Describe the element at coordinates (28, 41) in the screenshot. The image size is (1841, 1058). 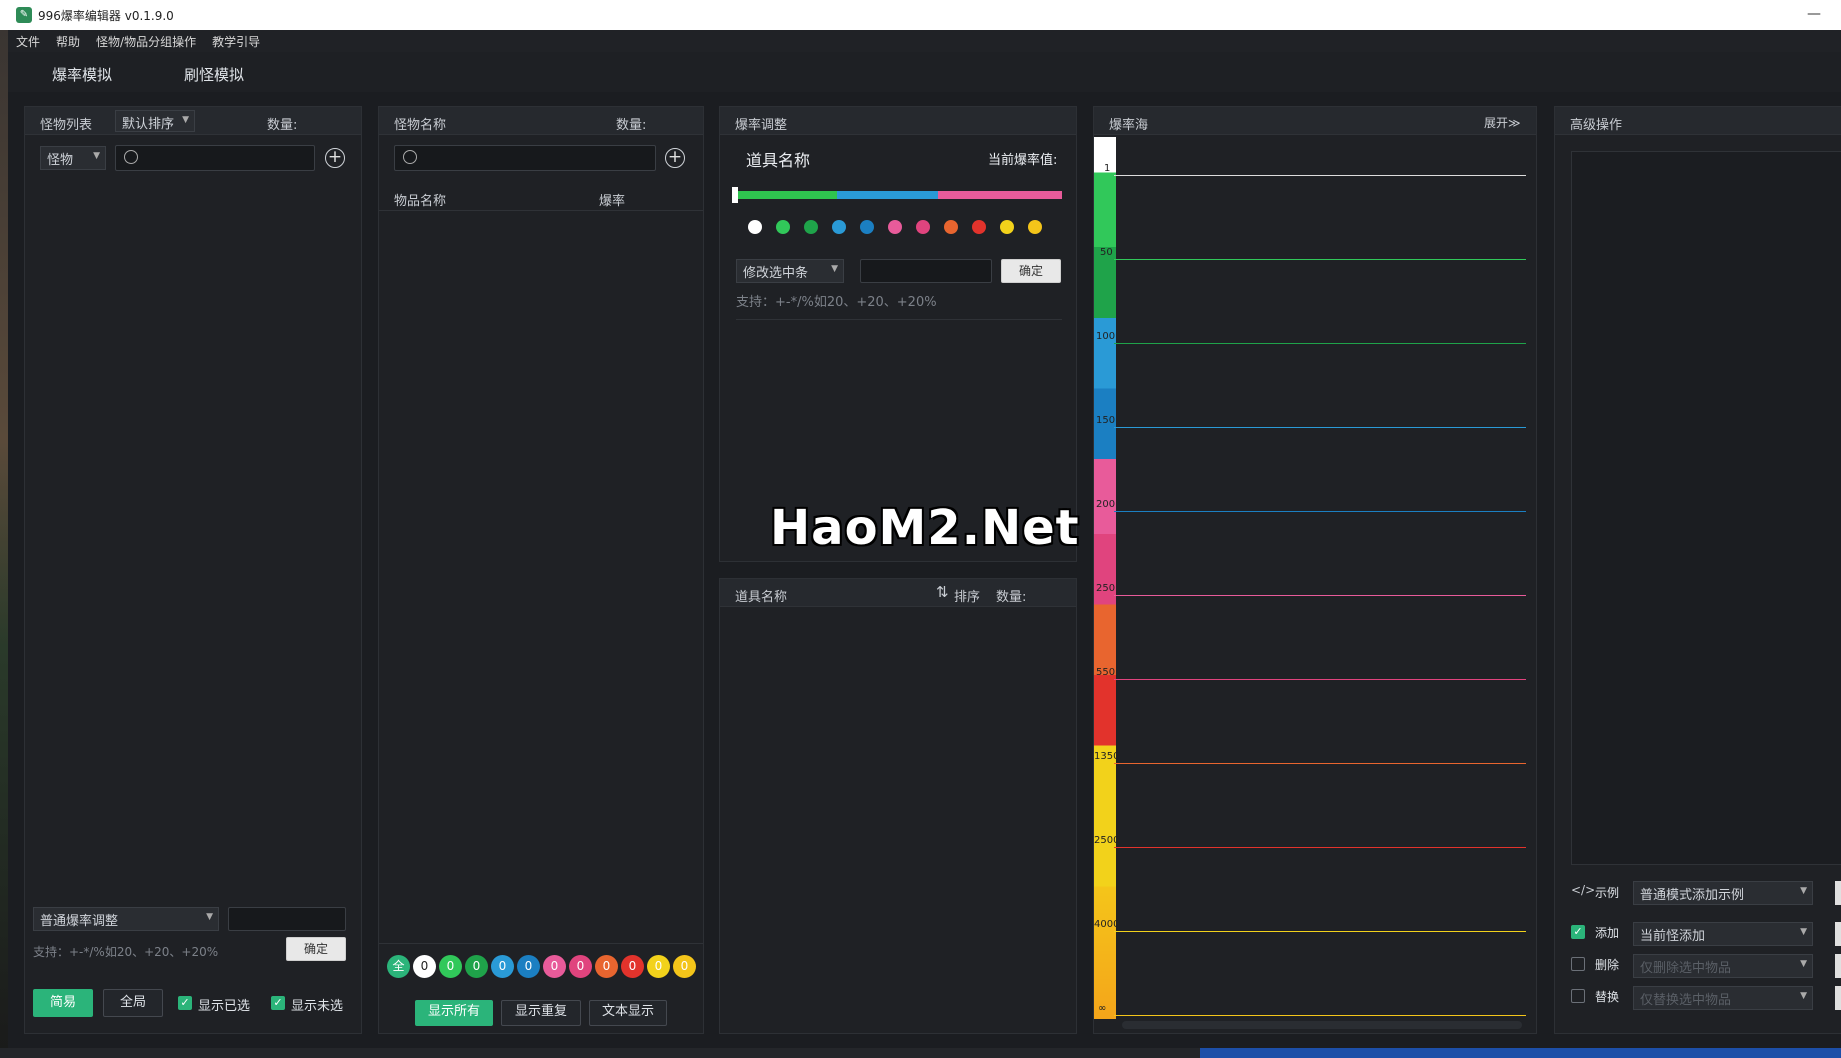
I see `menu-file: 文件` at that location.